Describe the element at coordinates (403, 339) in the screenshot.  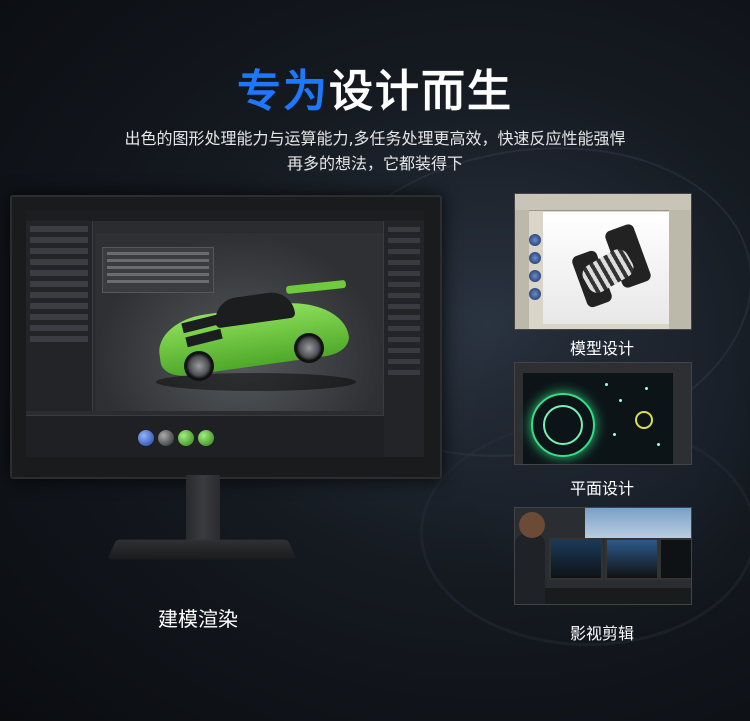
I see `editor-right-panel` at that location.